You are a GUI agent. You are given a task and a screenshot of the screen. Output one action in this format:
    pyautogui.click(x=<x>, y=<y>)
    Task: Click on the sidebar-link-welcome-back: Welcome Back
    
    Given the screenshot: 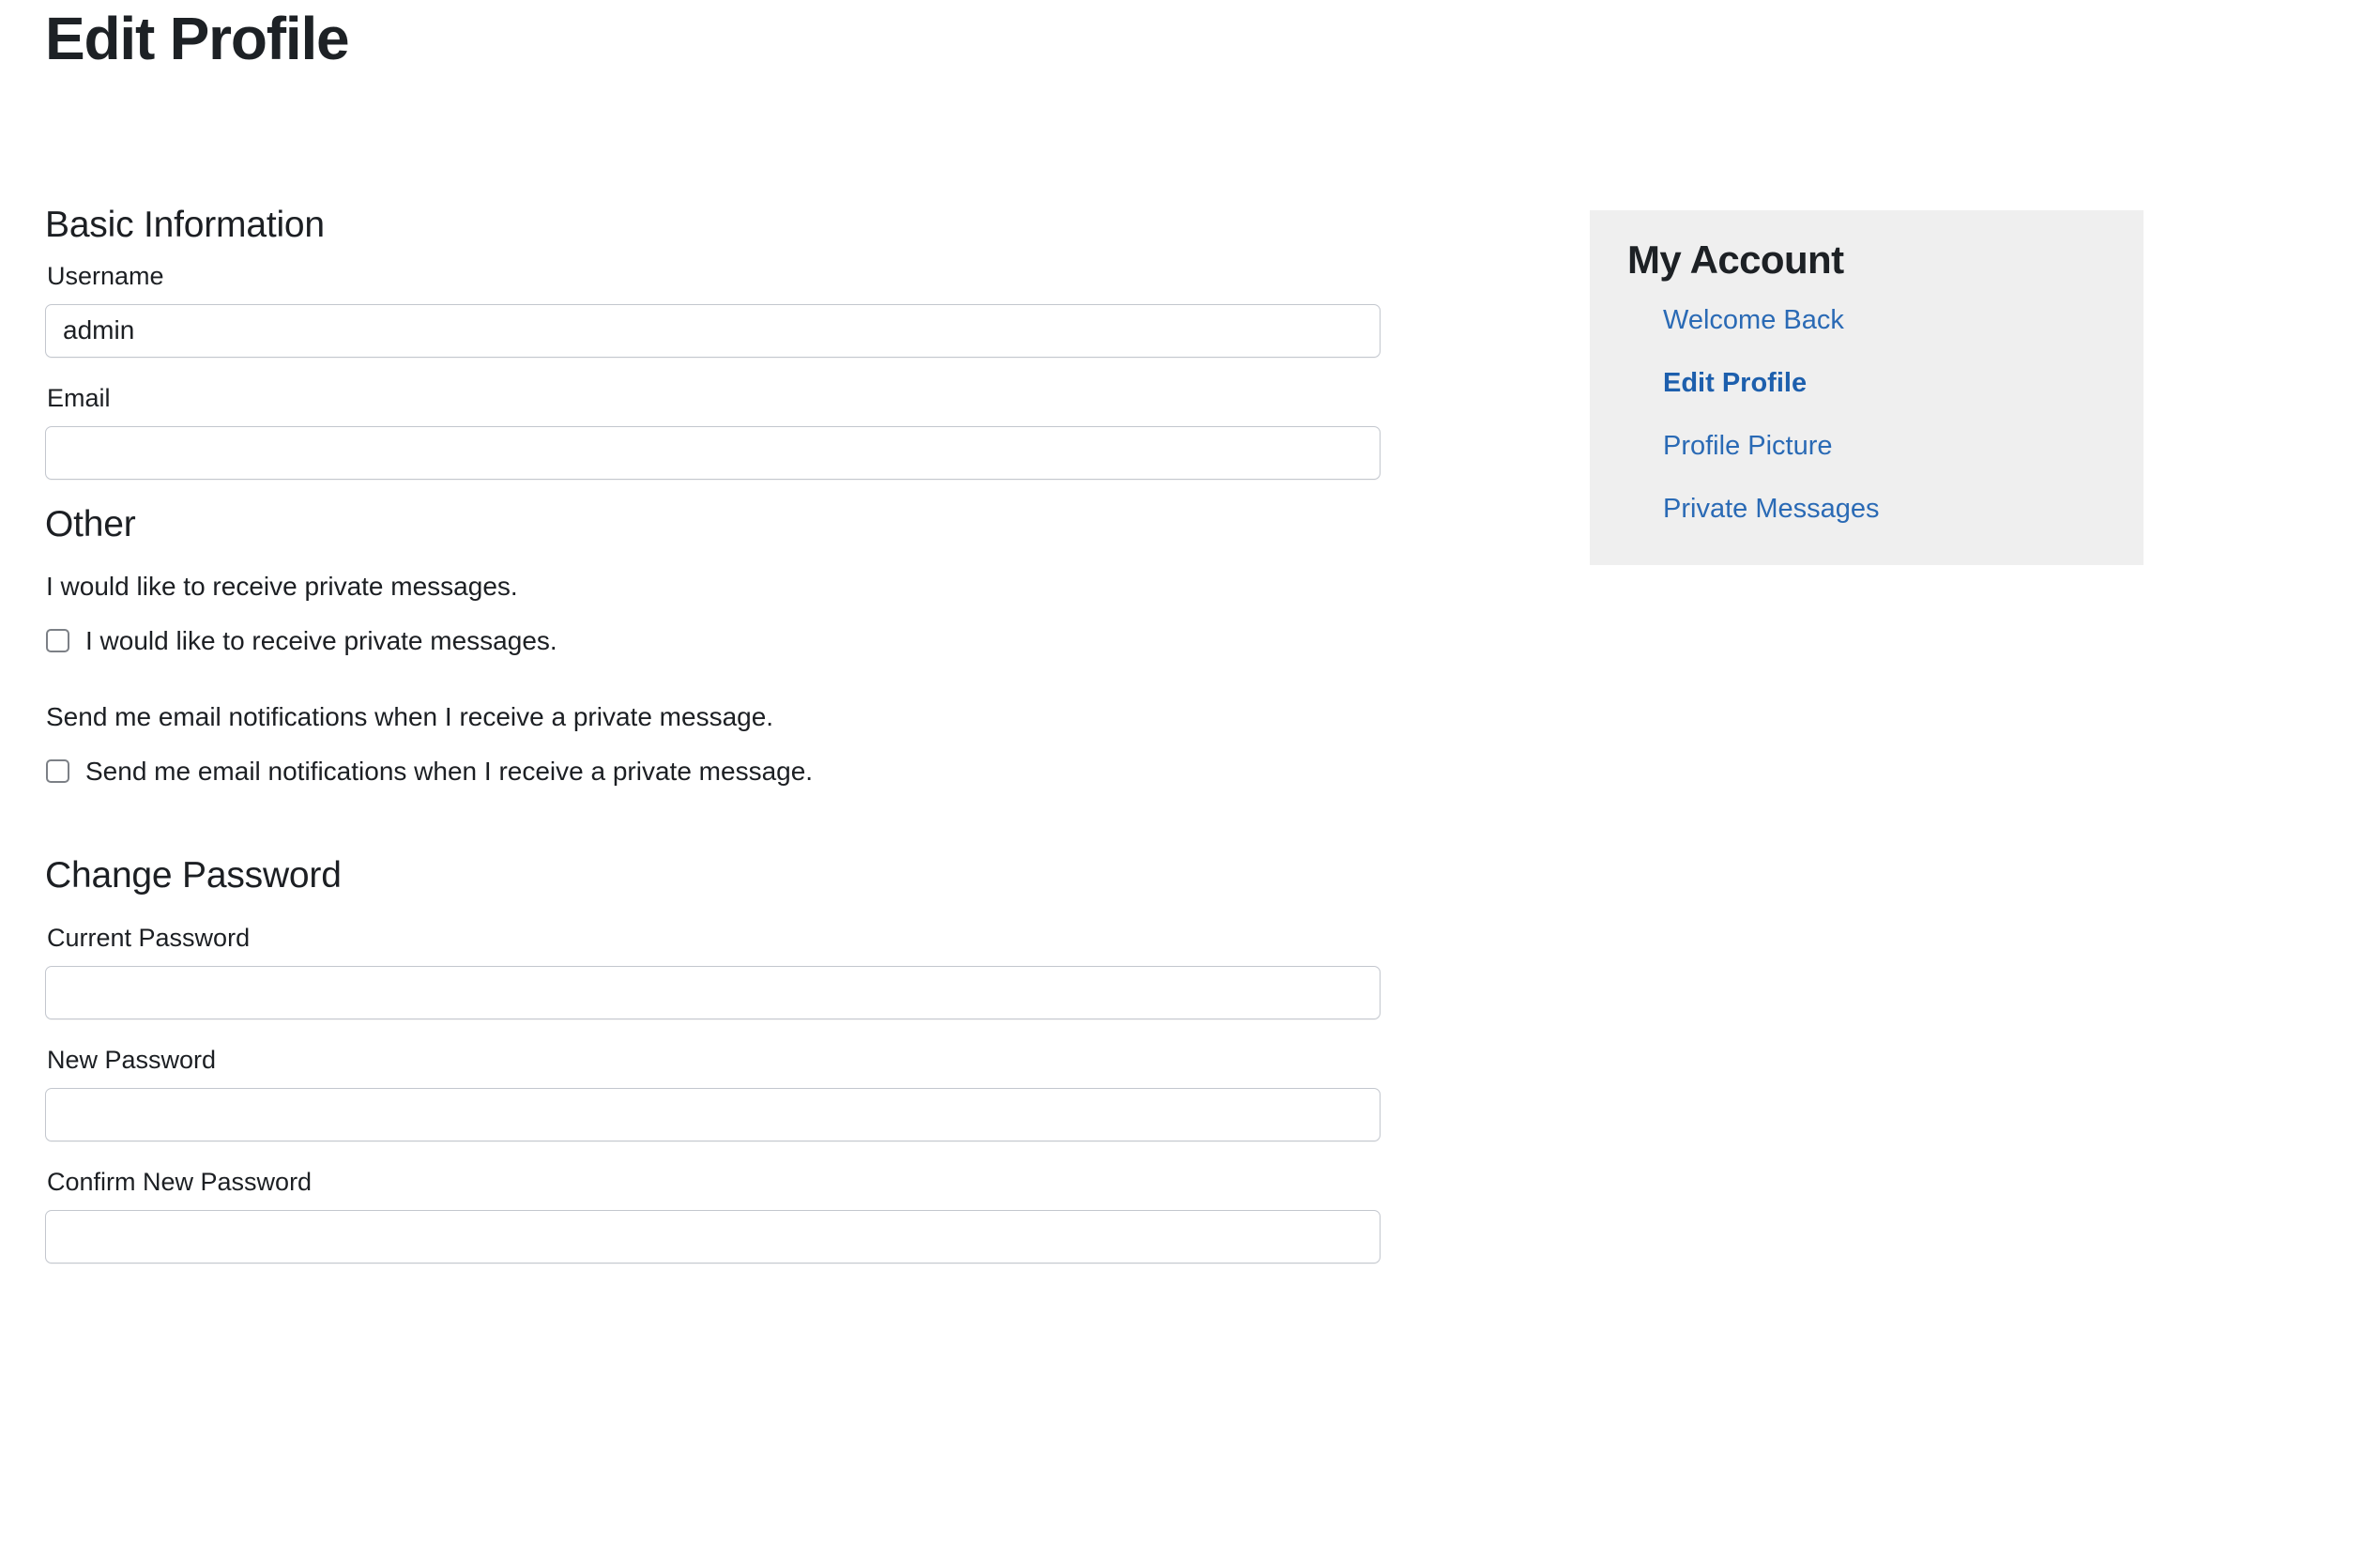 What is the action you would take?
    pyautogui.click(x=1754, y=320)
    